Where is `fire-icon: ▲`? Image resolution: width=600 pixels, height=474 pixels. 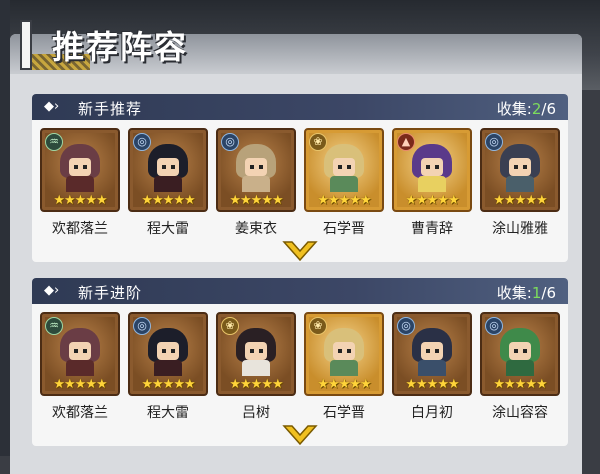 fire-icon: ▲ is located at coordinates (406, 142).